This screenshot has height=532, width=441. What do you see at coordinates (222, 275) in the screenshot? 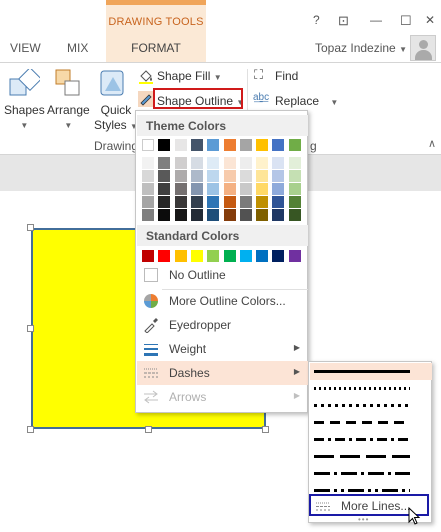
I see `no-outline-item: No Outline` at bounding box center [222, 275].